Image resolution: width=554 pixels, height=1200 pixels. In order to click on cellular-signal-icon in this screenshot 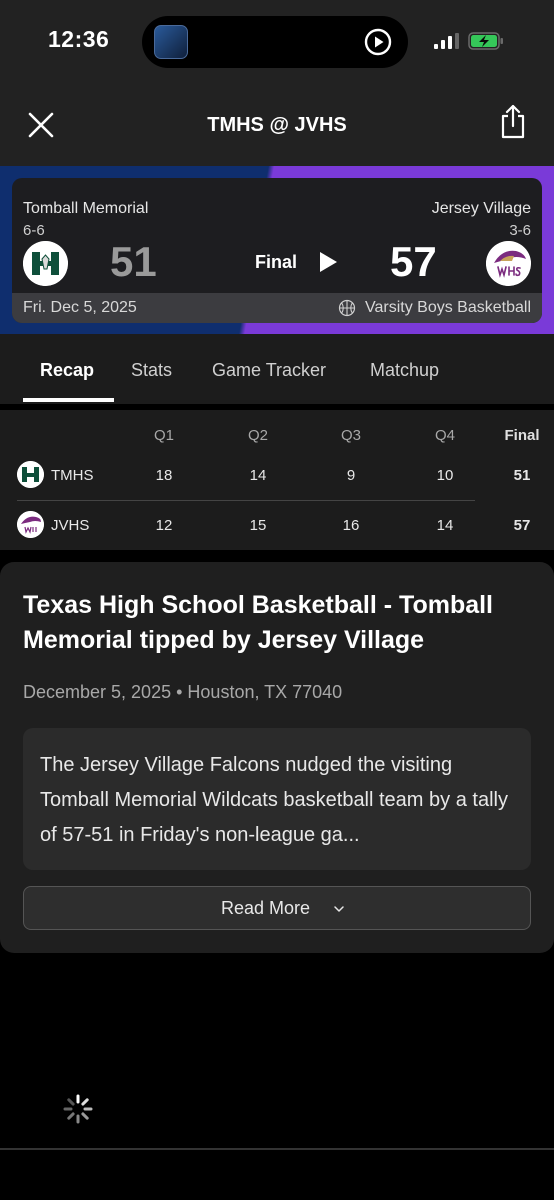, I will do `click(446, 41)`.